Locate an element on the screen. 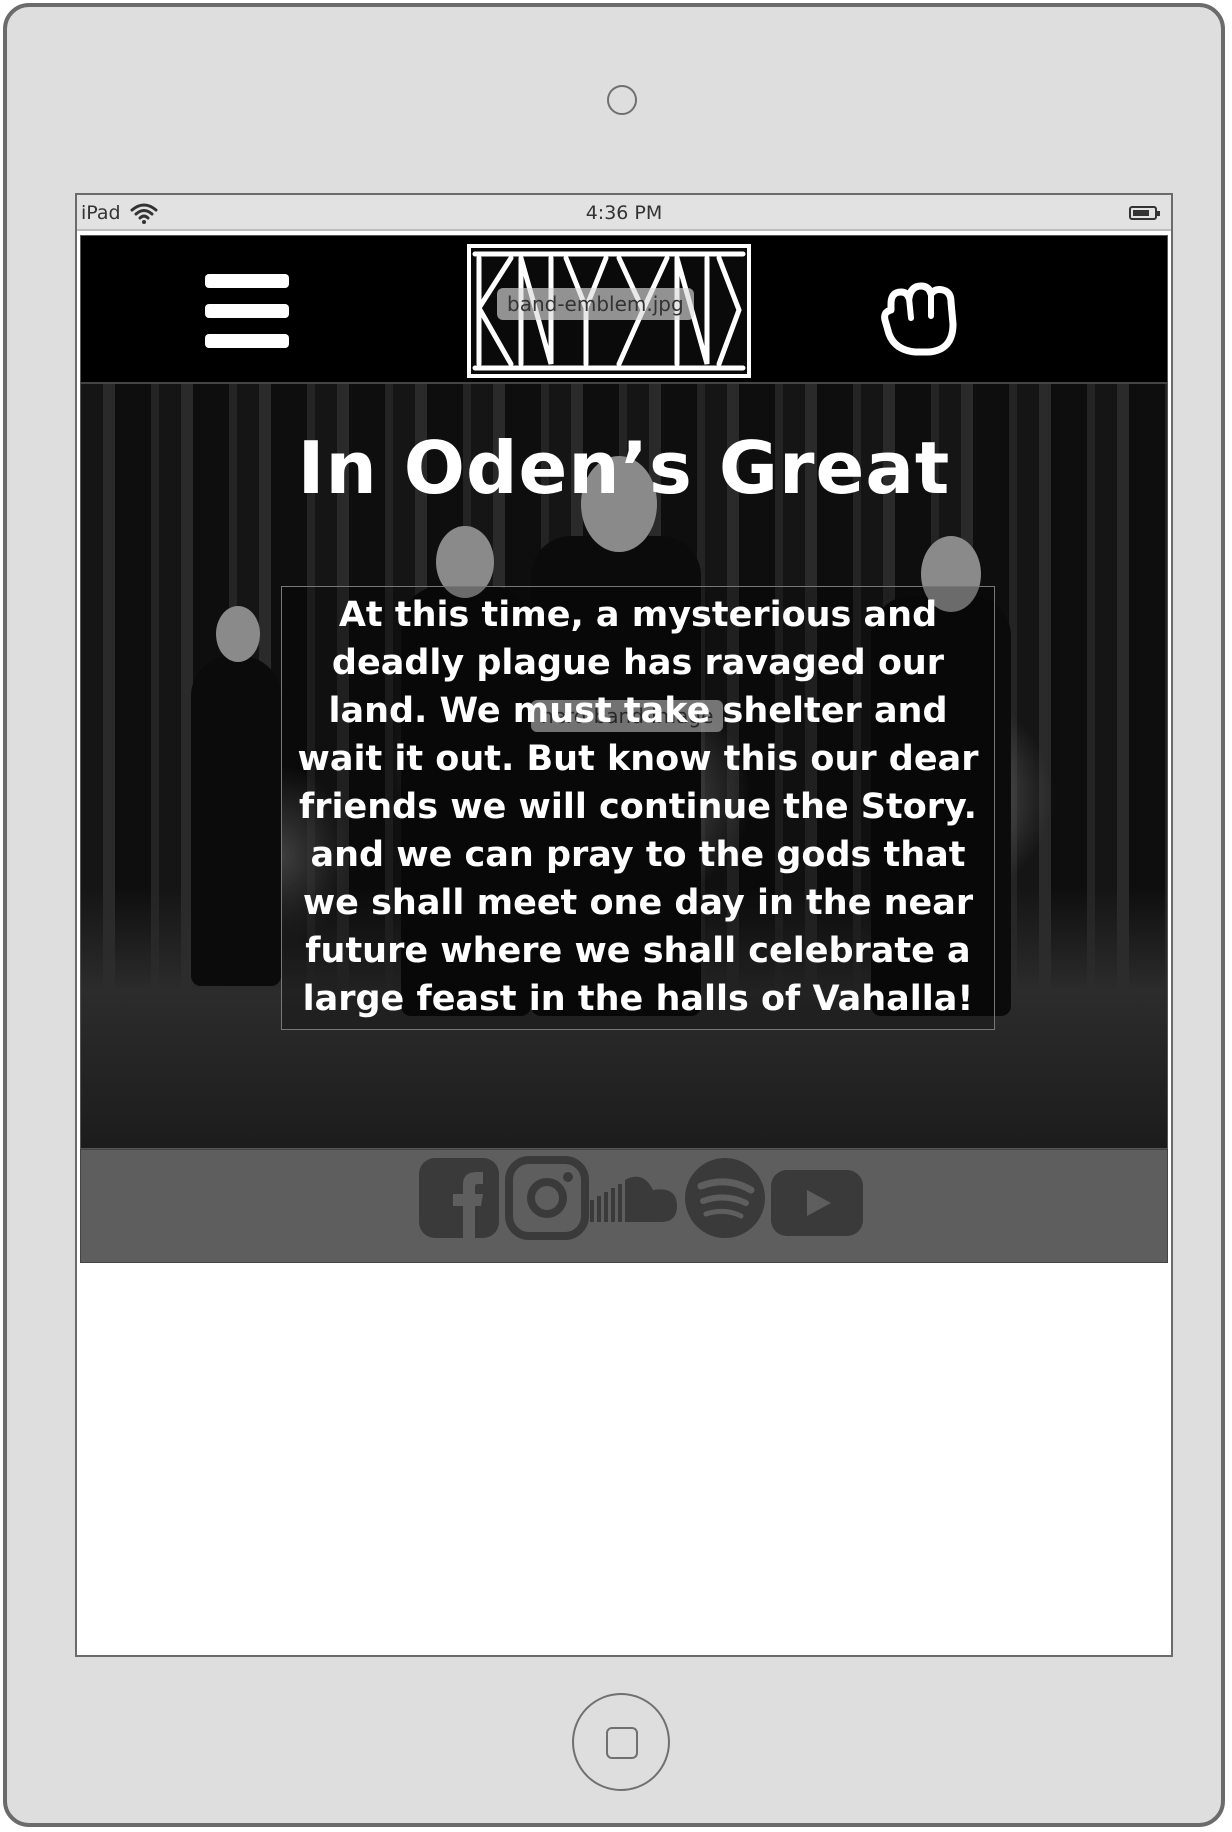 Image resolution: width=1232 pixels, height=1832 pixels. facebook-icon is located at coordinates (459, 1198).